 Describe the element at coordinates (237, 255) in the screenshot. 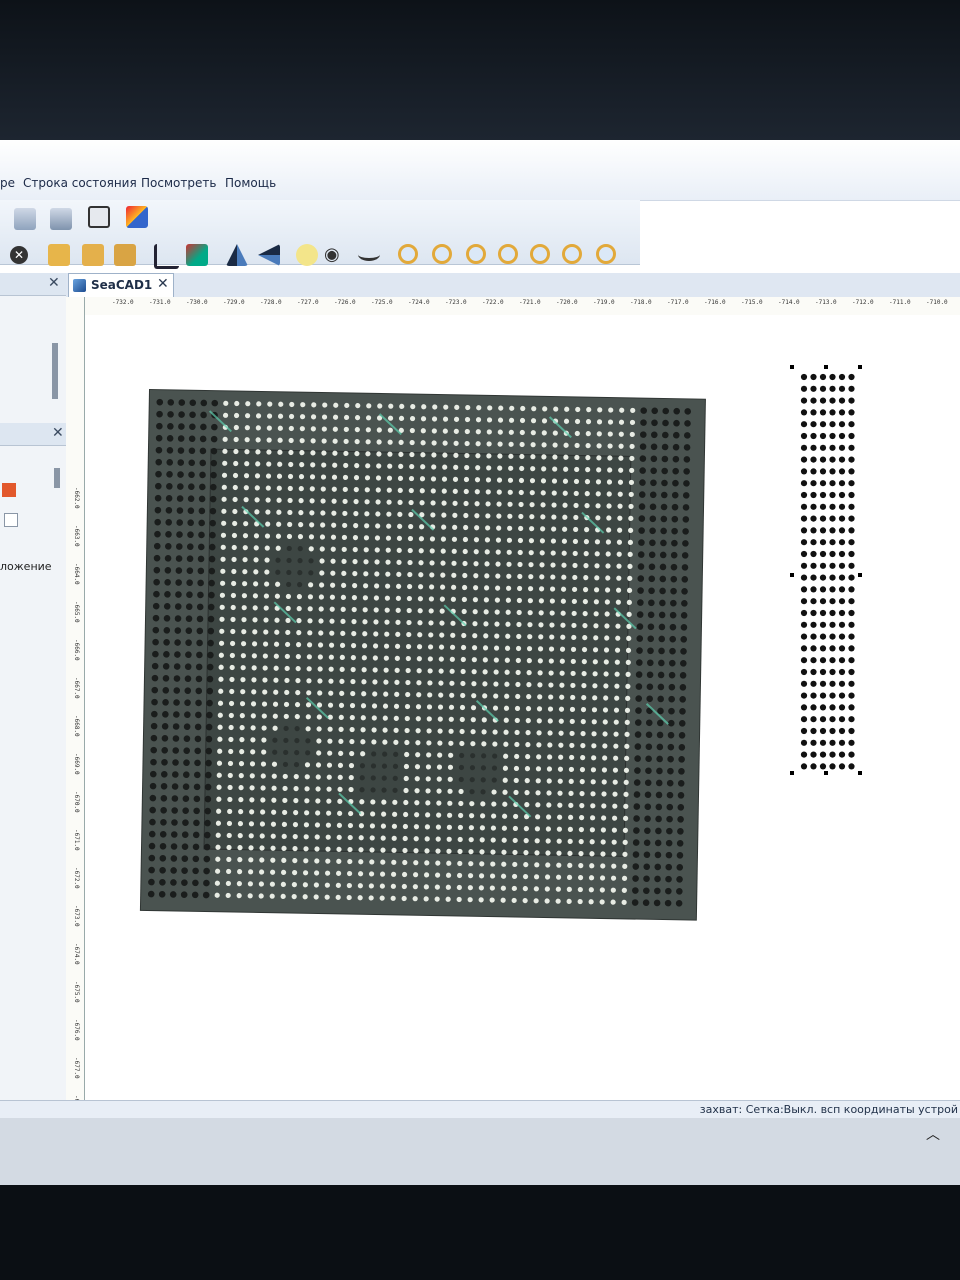

I see `mirror-horizontal-icon` at that location.